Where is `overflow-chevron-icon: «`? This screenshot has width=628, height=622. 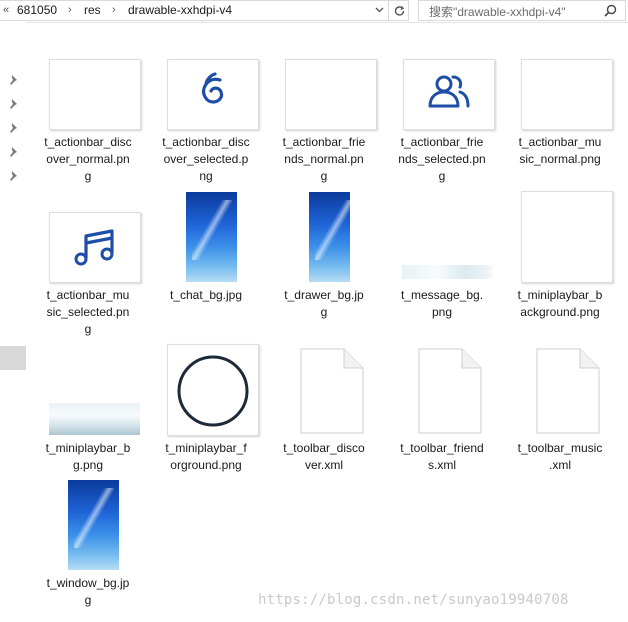 overflow-chevron-icon: « is located at coordinates (6, 10).